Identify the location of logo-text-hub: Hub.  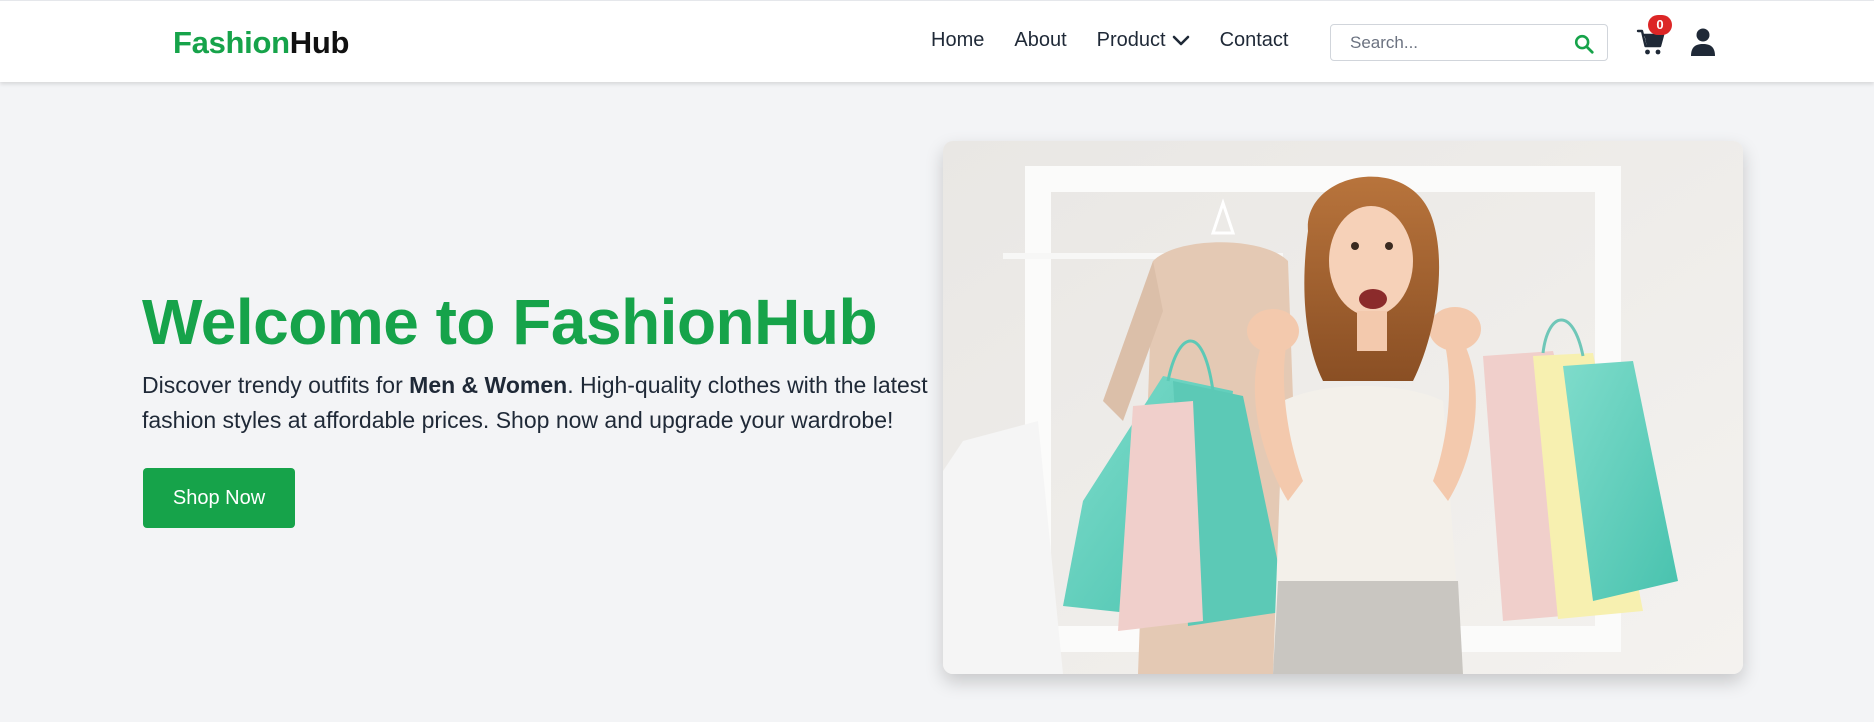
(319, 42).